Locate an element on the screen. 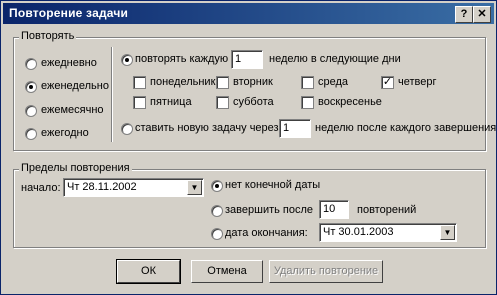  checkbox-friday-label: пятница is located at coordinates (171, 102).